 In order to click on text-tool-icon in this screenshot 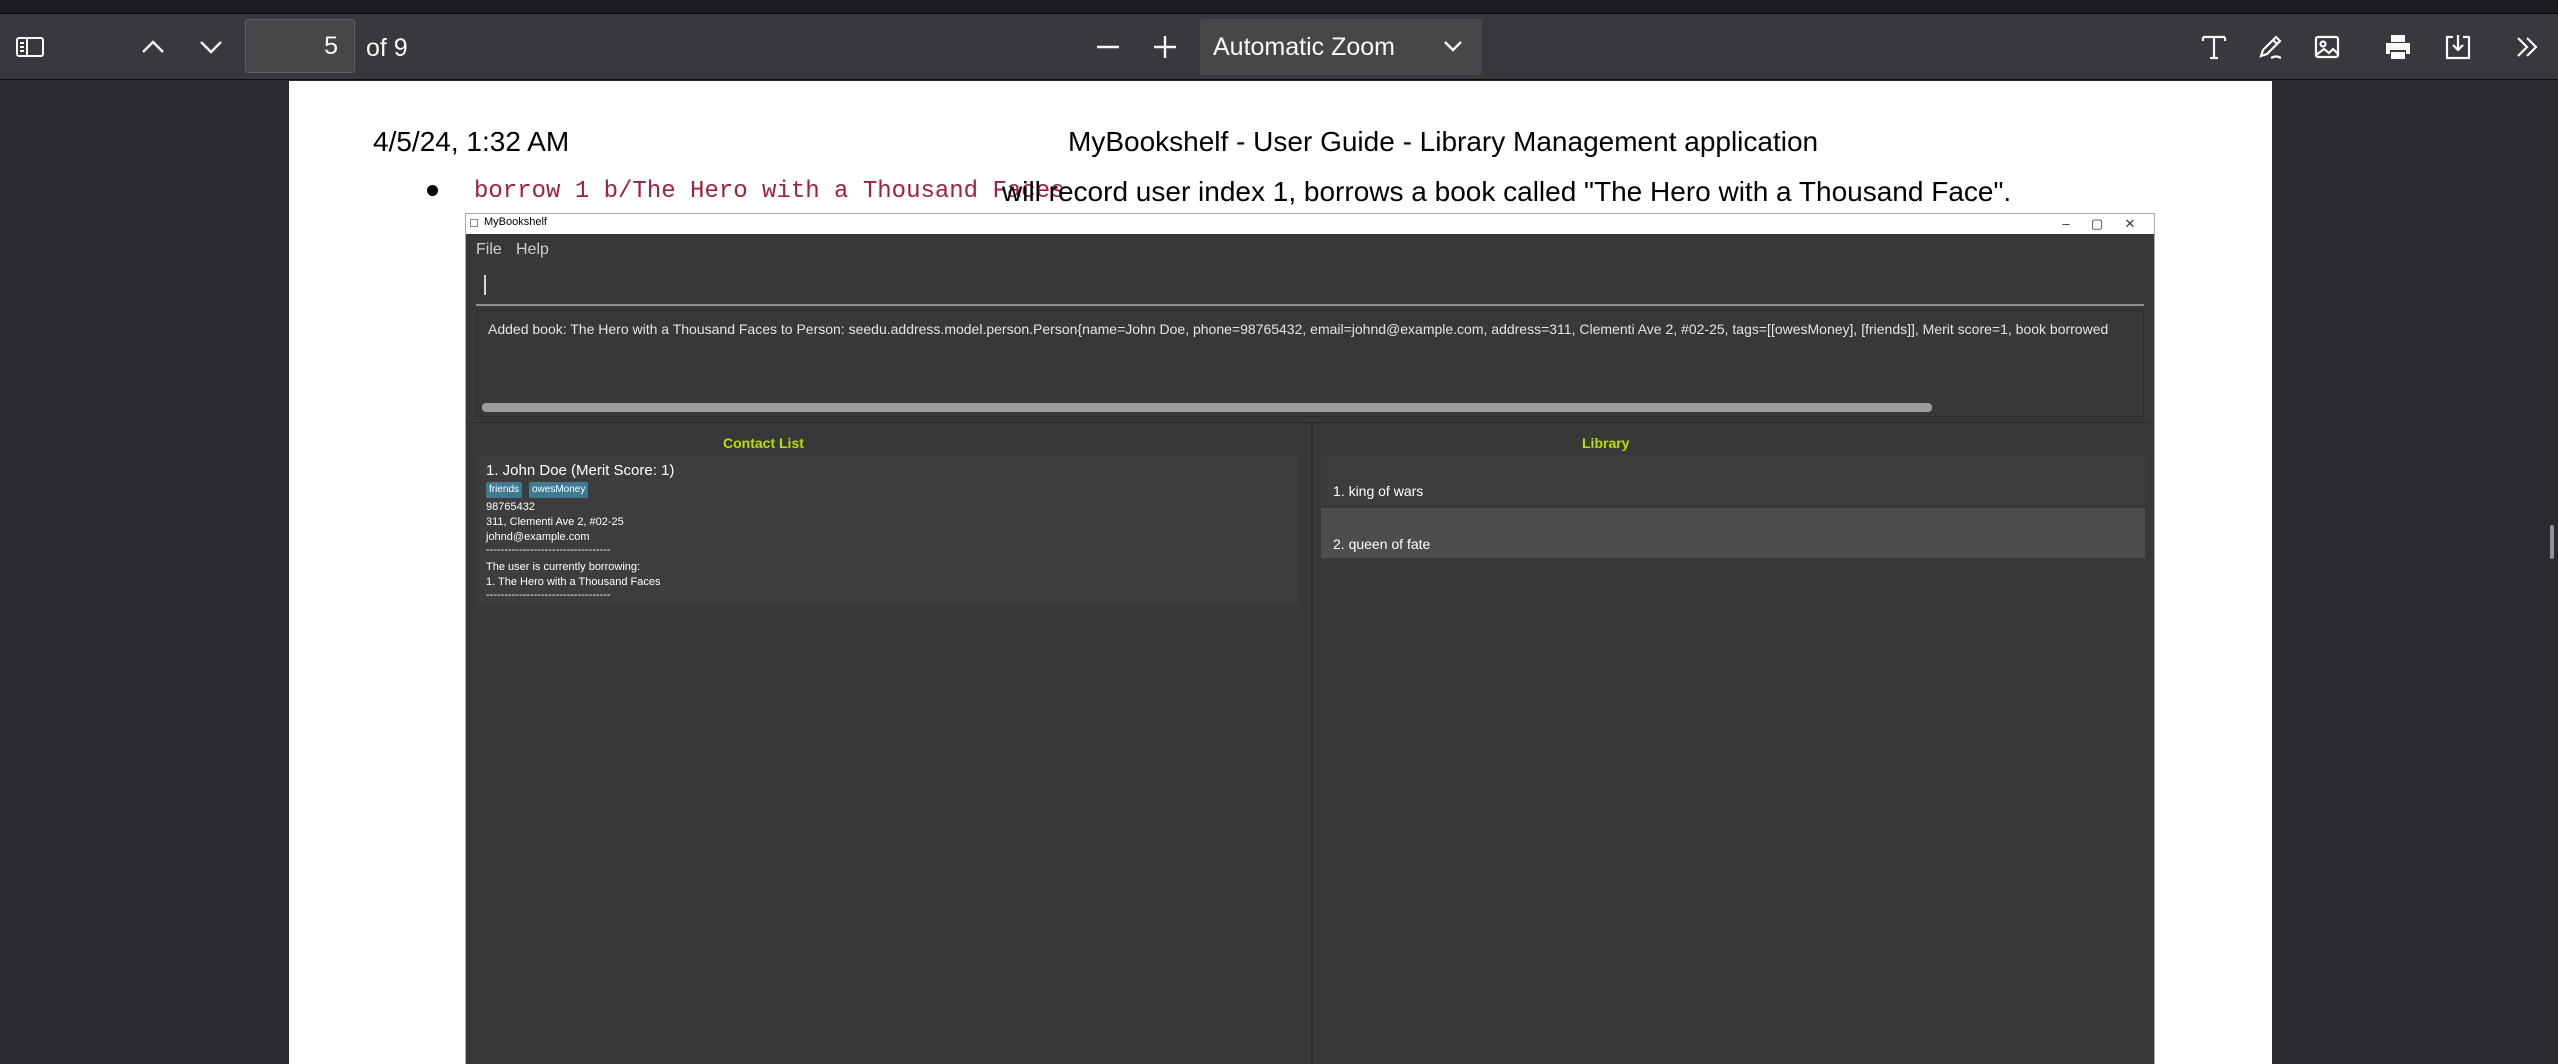, I will do `click(2214, 47)`.